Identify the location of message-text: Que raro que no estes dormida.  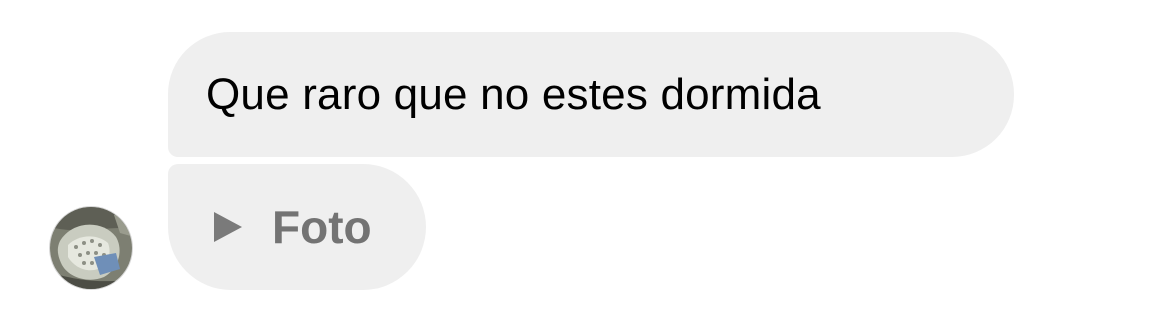
(513, 94).